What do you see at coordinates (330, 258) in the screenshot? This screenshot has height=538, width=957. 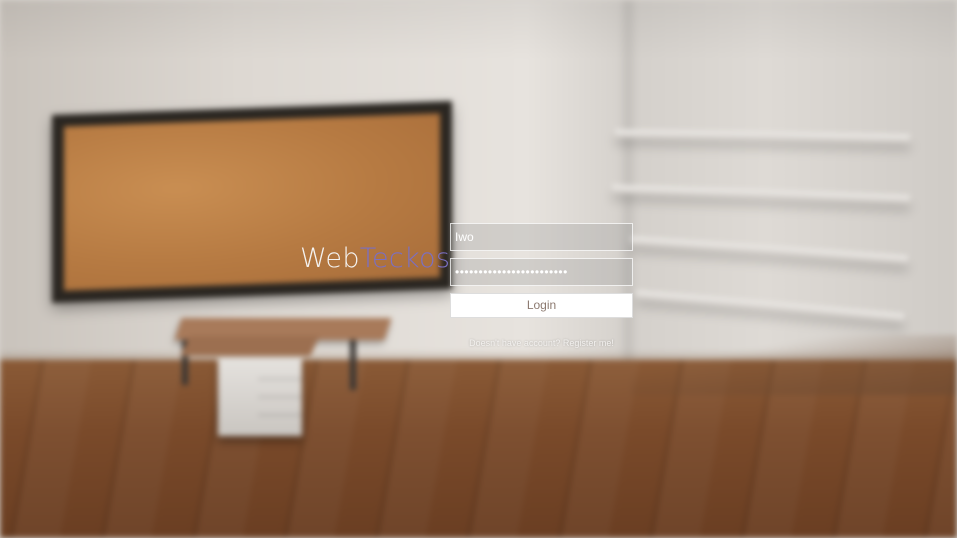 I see `brand-logo-part-1: Web` at bounding box center [330, 258].